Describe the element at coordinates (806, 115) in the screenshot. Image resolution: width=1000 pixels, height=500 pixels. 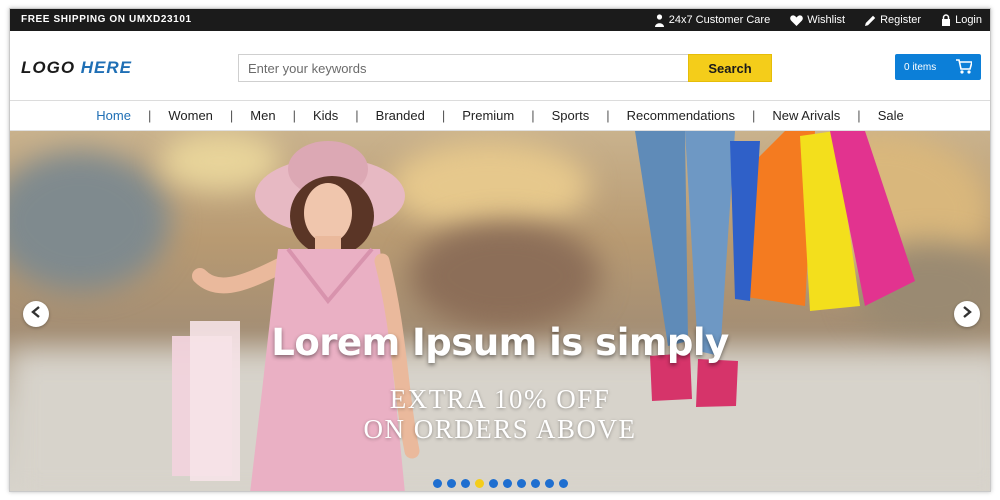
I see `nav-item-new-arrivals: New Arivals` at that location.